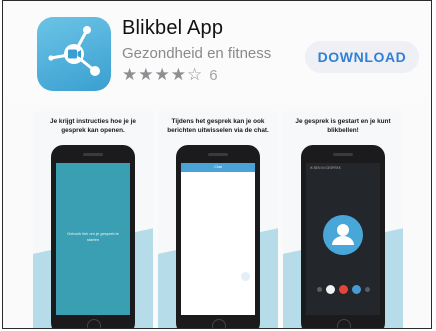  I want to click on star-empty-icon: ☆, so click(195, 74).